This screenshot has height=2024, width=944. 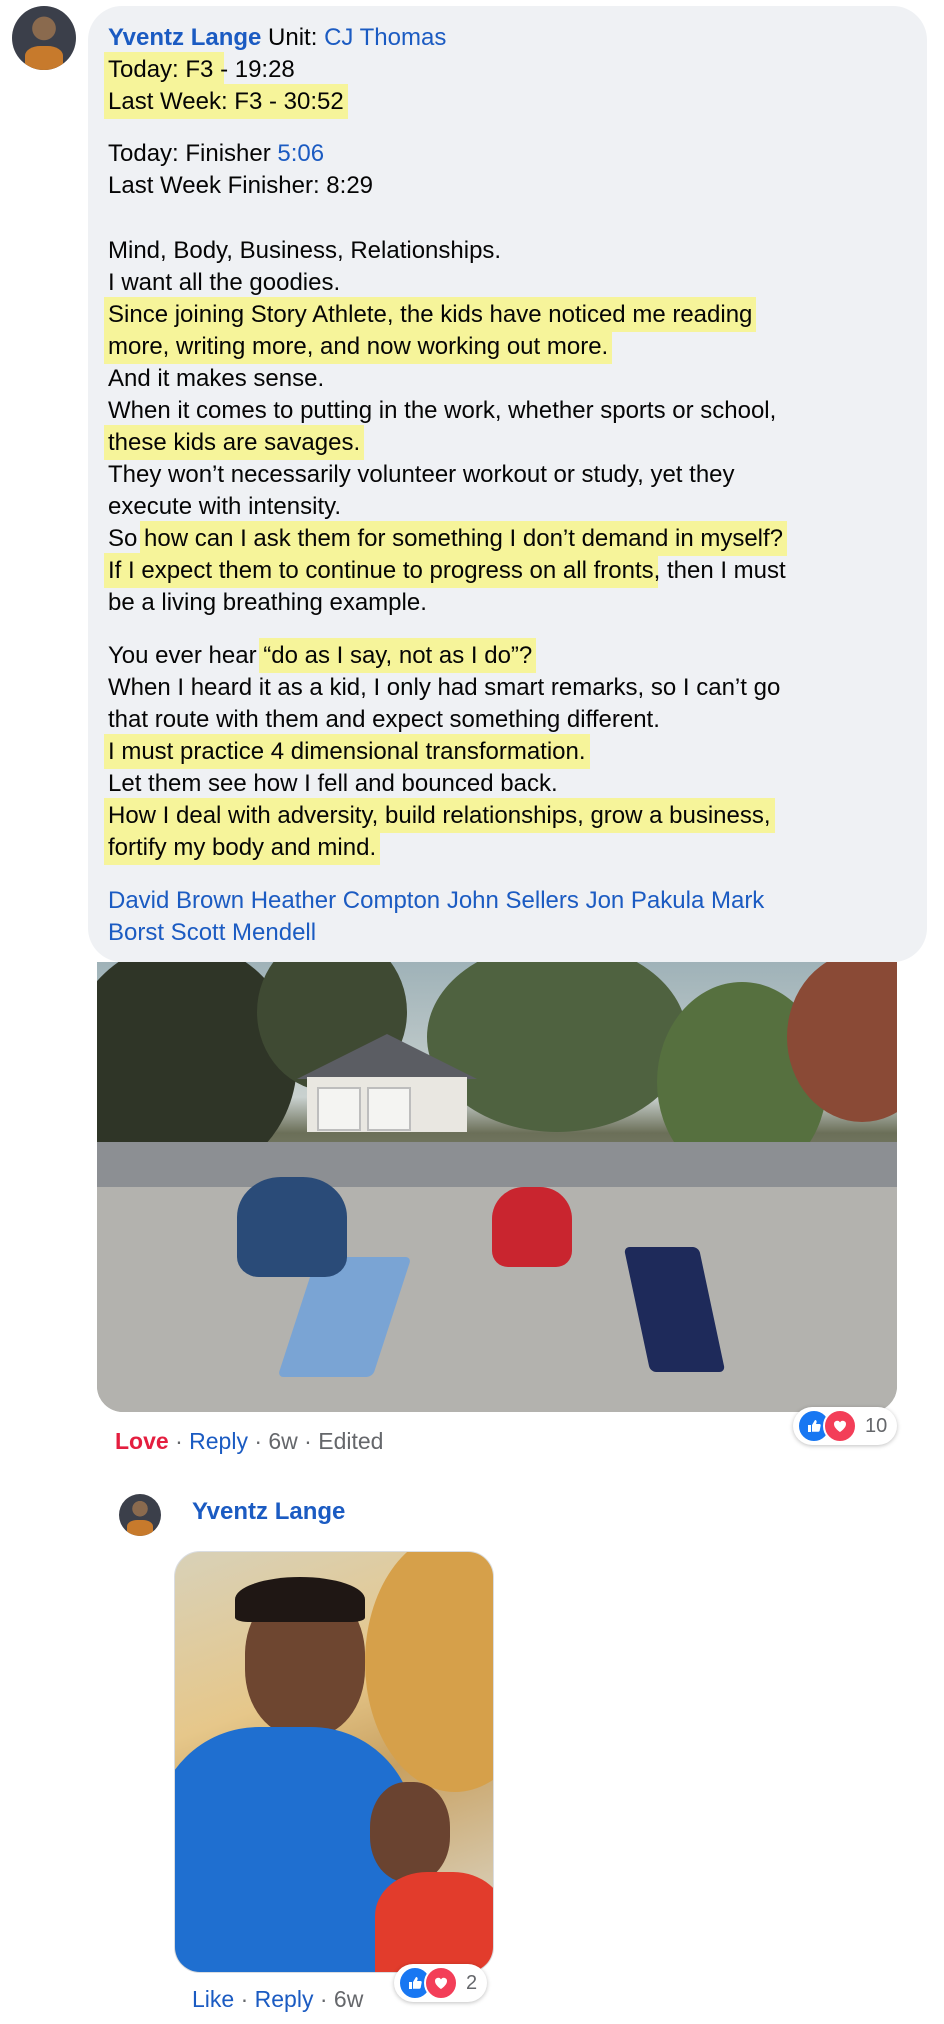 I want to click on last-week-f3-line: Last Week: F3 - 30:52, so click(x=518, y=102).